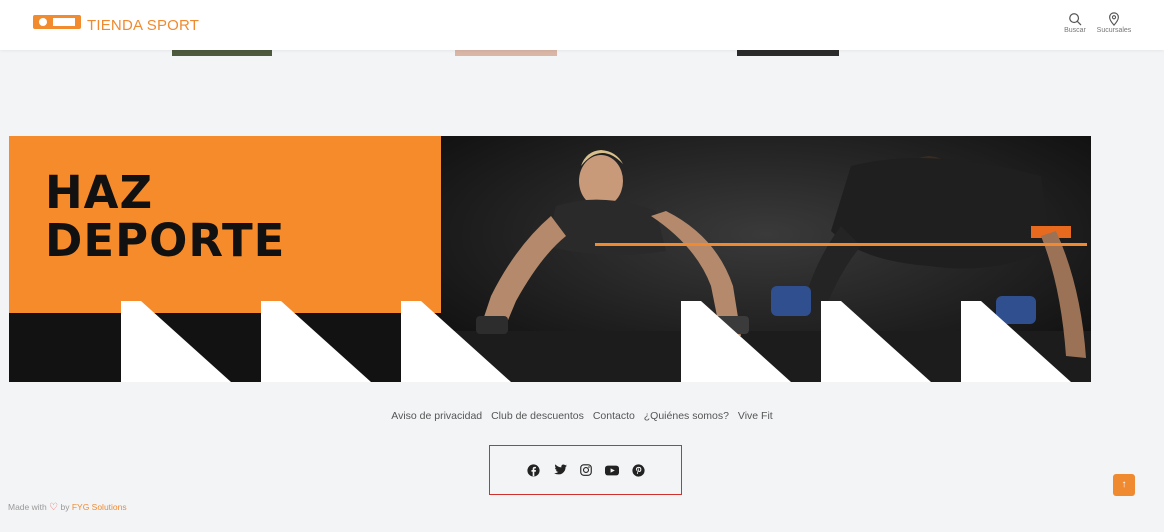  Describe the element at coordinates (54, 507) in the screenshot. I see `heart-icon: ♡` at that location.